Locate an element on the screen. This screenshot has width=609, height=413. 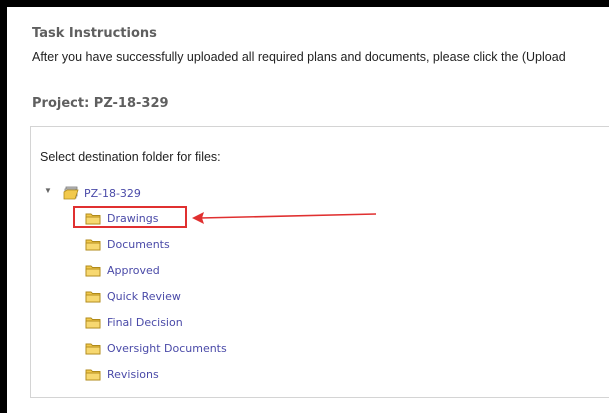
folder-stack-icon is located at coordinates (71, 195).